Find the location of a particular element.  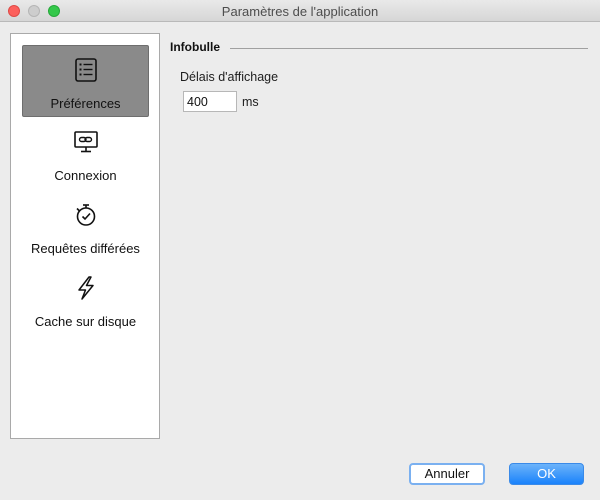

delay-unit: ms is located at coordinates (250, 102).